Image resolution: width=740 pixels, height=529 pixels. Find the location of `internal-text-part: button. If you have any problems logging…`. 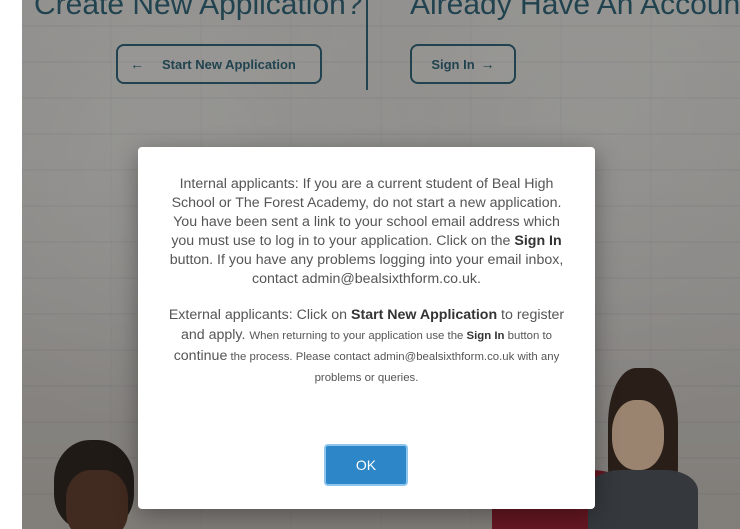

internal-text-part: button. If you have any problems logging… is located at coordinates (366, 269).